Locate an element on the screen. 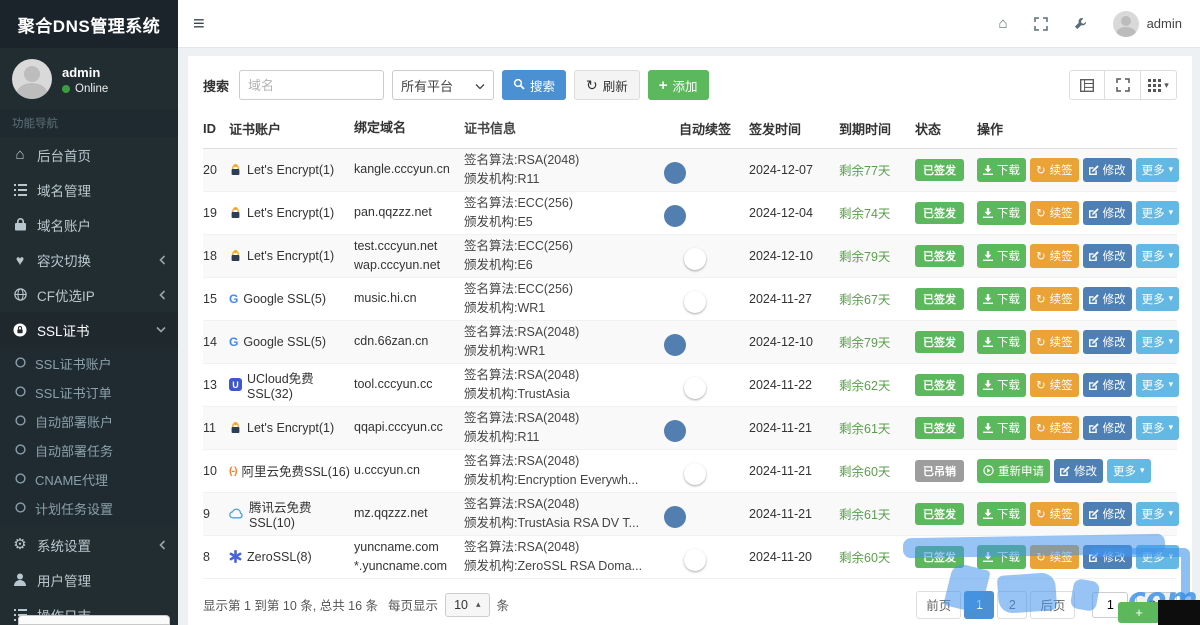 This screenshot has width=1200, height=625. refresh-button: ↻ 刷新 is located at coordinates (607, 85).